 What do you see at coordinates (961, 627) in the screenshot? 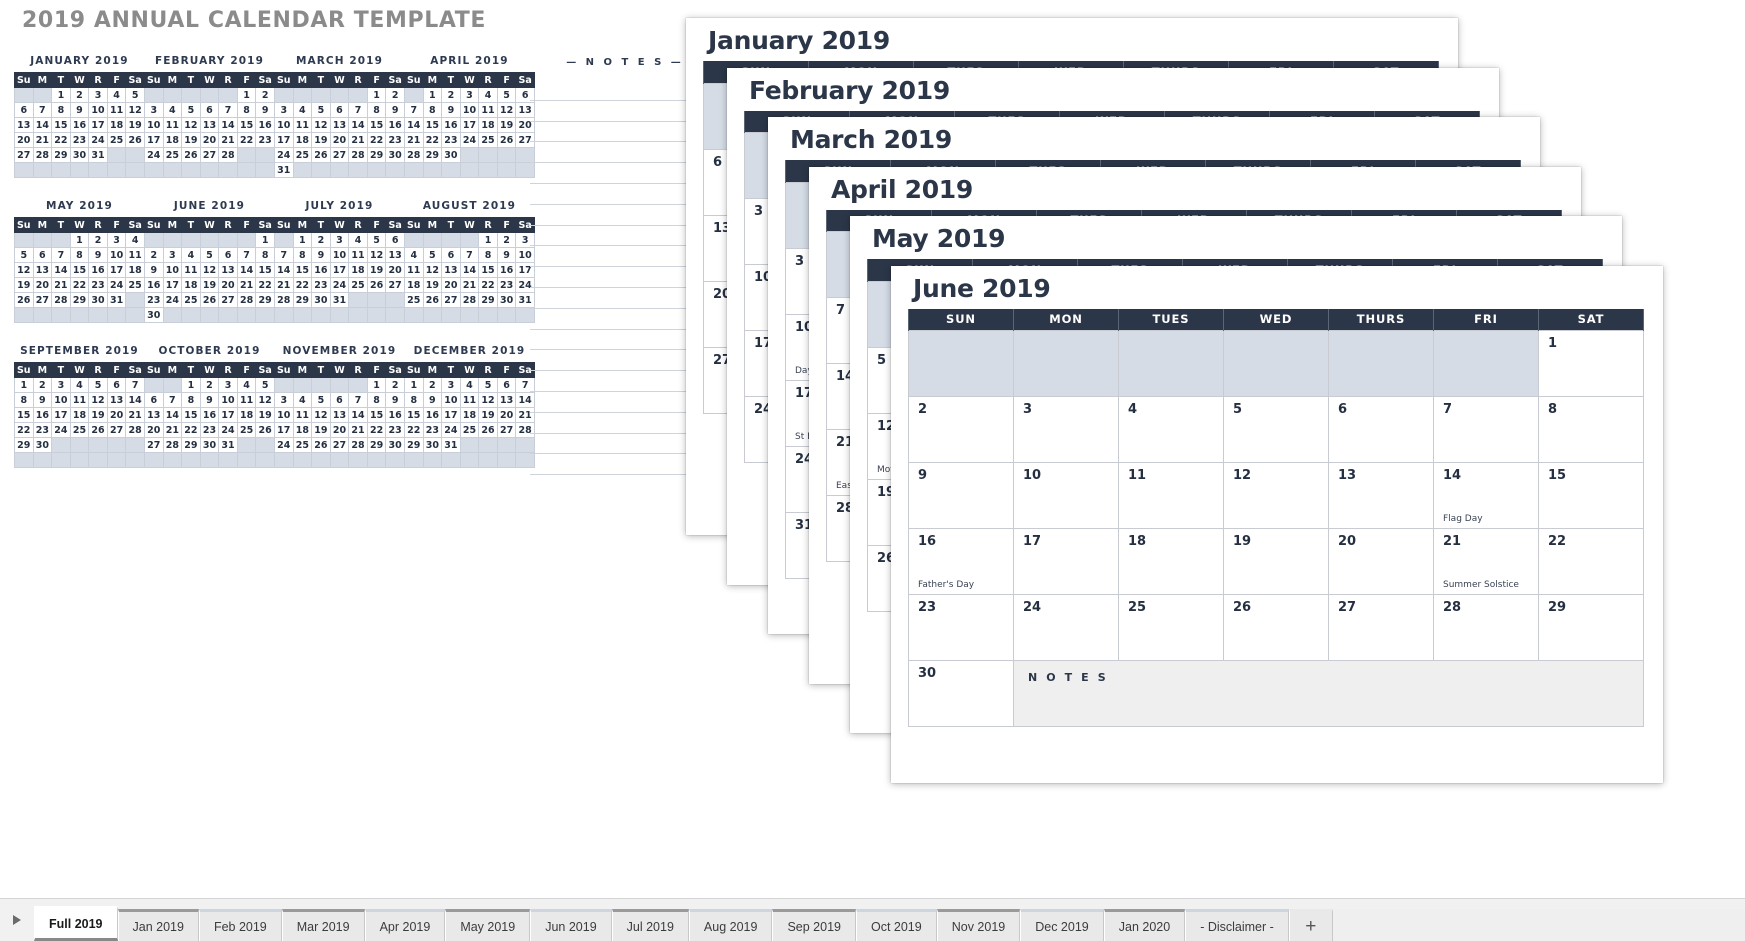
I see `day-cell: 23` at bounding box center [961, 627].